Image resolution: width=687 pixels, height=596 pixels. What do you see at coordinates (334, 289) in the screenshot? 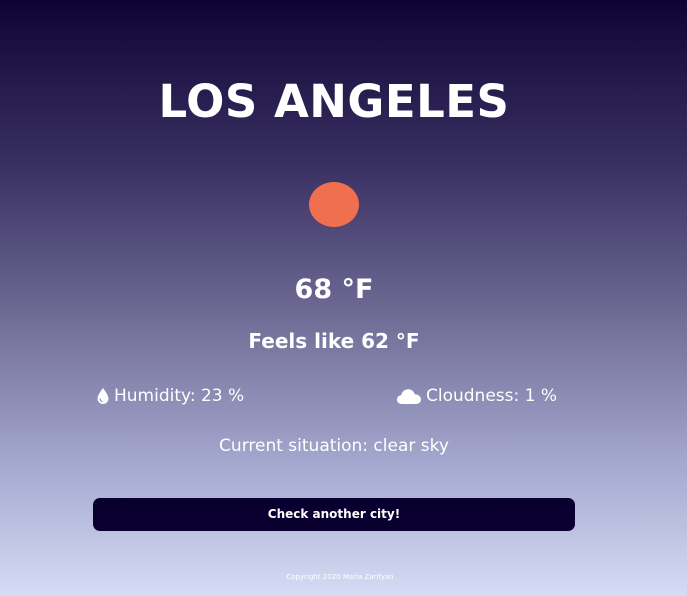
I see `temperature: 68 °F` at bounding box center [334, 289].